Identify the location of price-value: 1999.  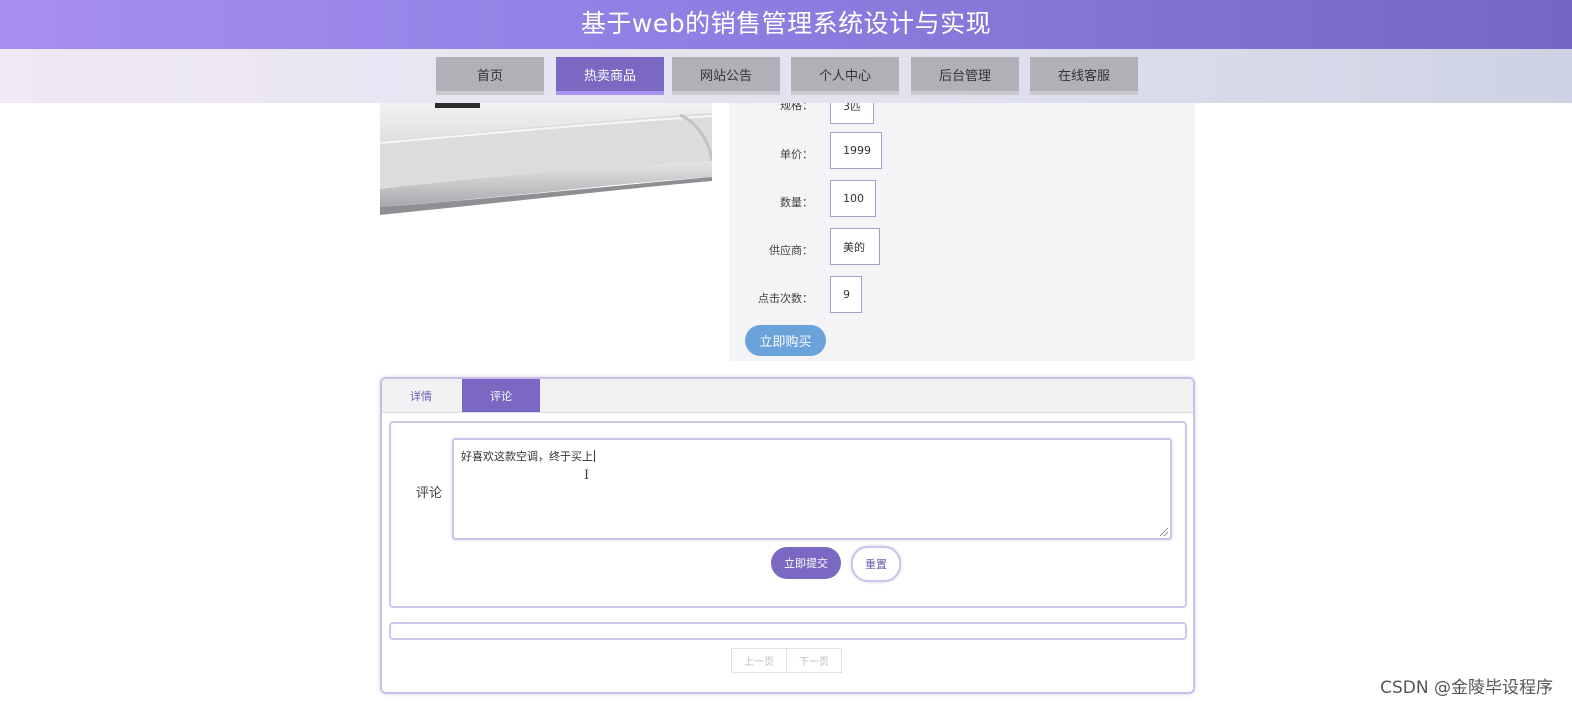
(856, 150).